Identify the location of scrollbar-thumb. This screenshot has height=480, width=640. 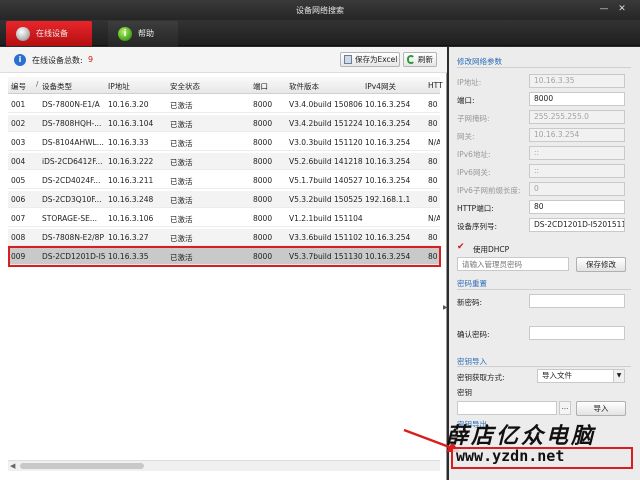
(82, 466).